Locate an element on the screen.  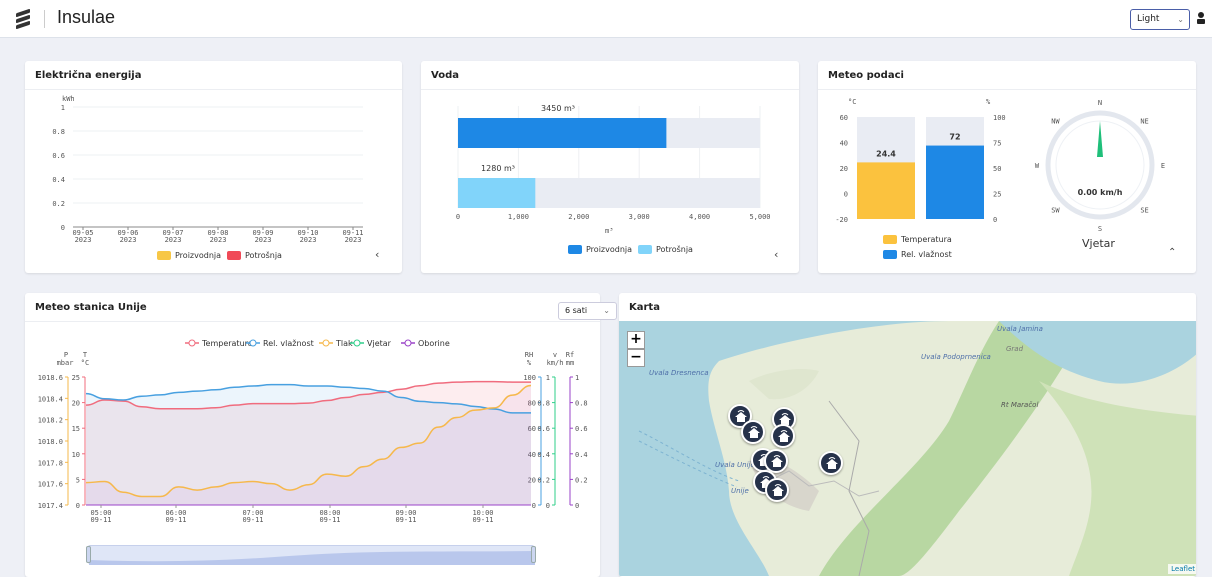
axis-title-rain: Rf is located at coordinates (570, 355).